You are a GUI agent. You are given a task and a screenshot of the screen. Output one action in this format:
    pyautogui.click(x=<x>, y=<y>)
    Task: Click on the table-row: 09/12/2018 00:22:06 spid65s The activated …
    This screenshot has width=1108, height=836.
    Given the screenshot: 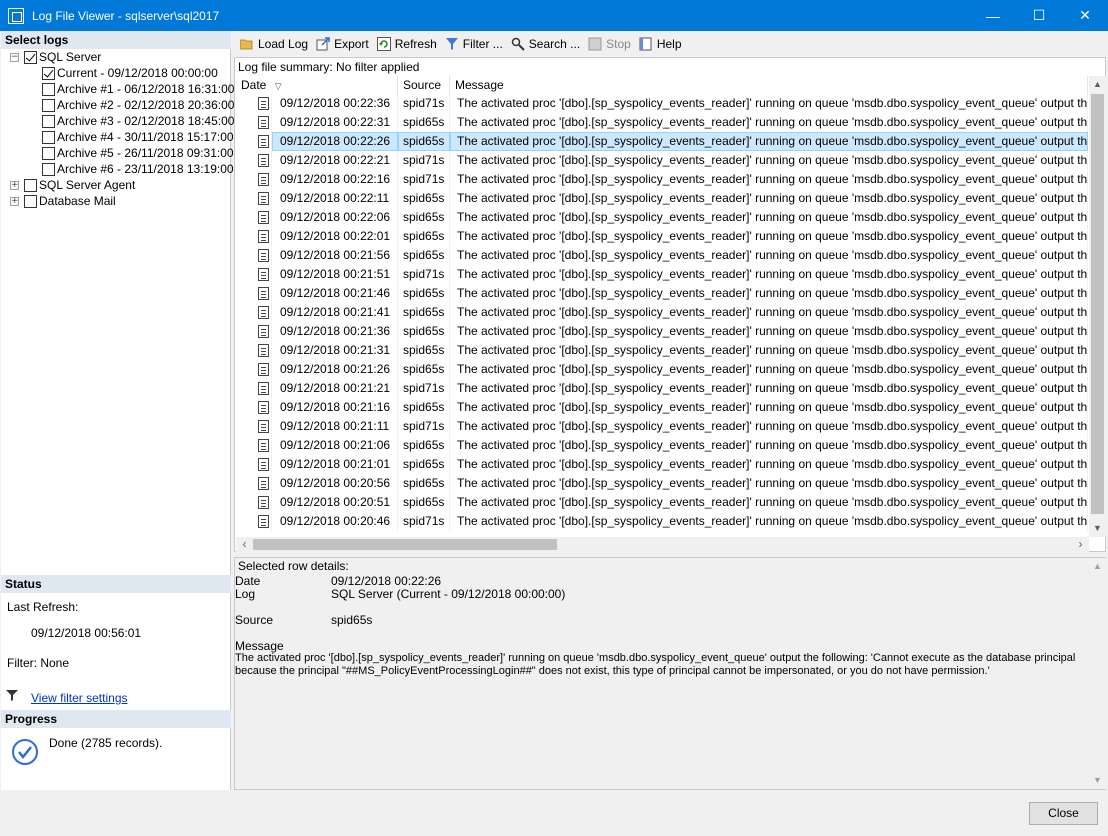 What is the action you would take?
    pyautogui.click(x=662, y=217)
    